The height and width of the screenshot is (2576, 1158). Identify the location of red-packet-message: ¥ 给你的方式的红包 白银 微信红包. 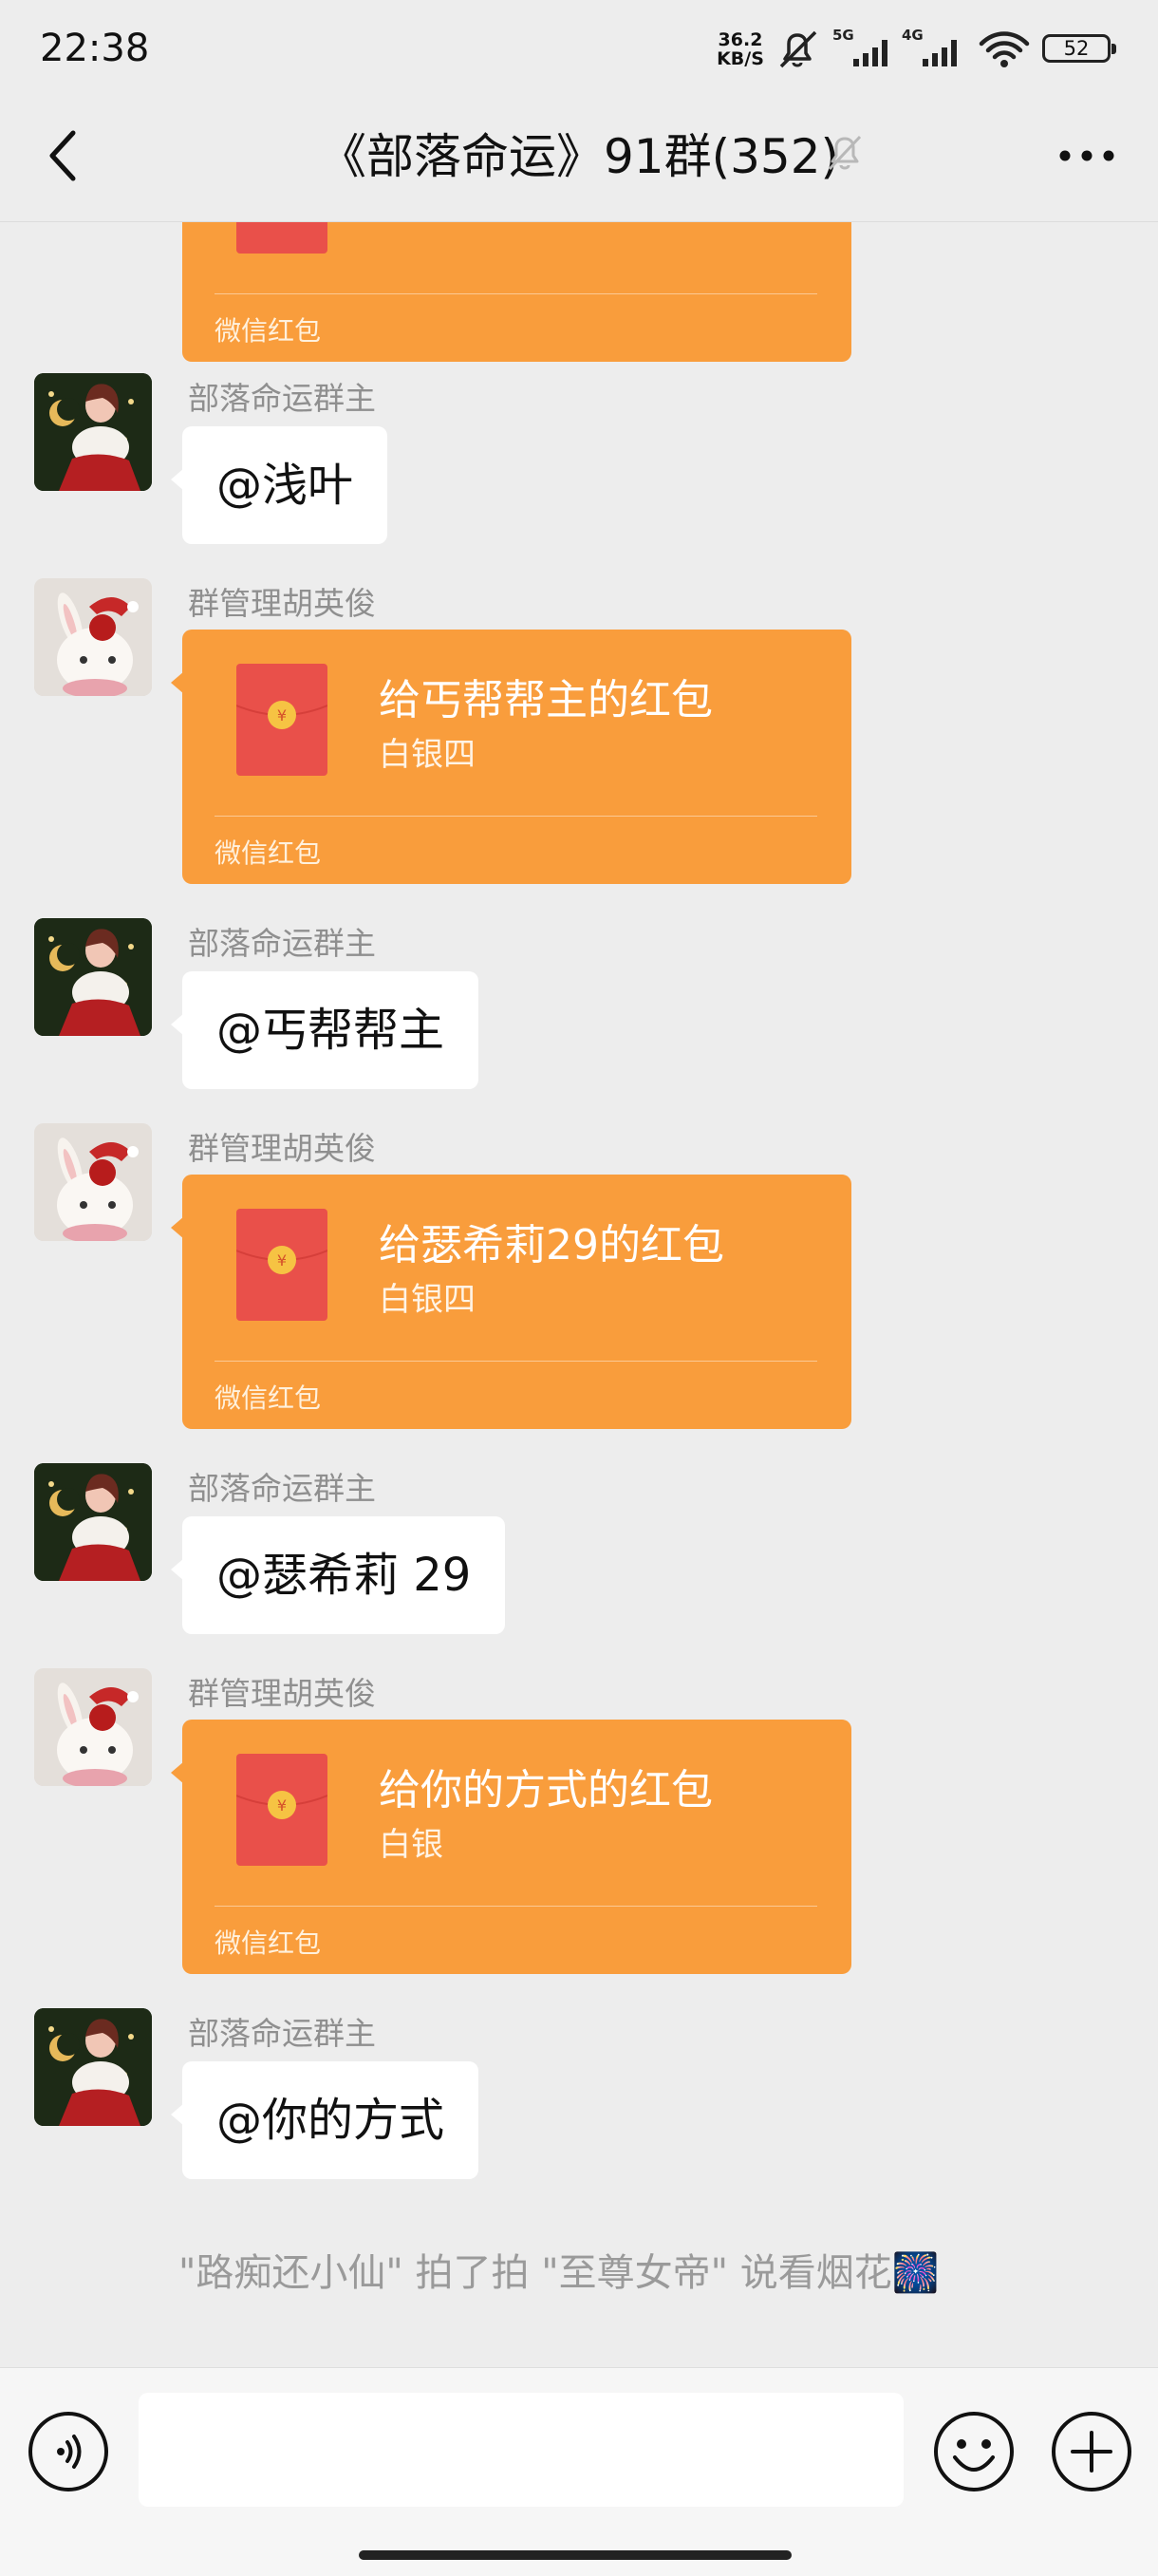
(511, 1847).